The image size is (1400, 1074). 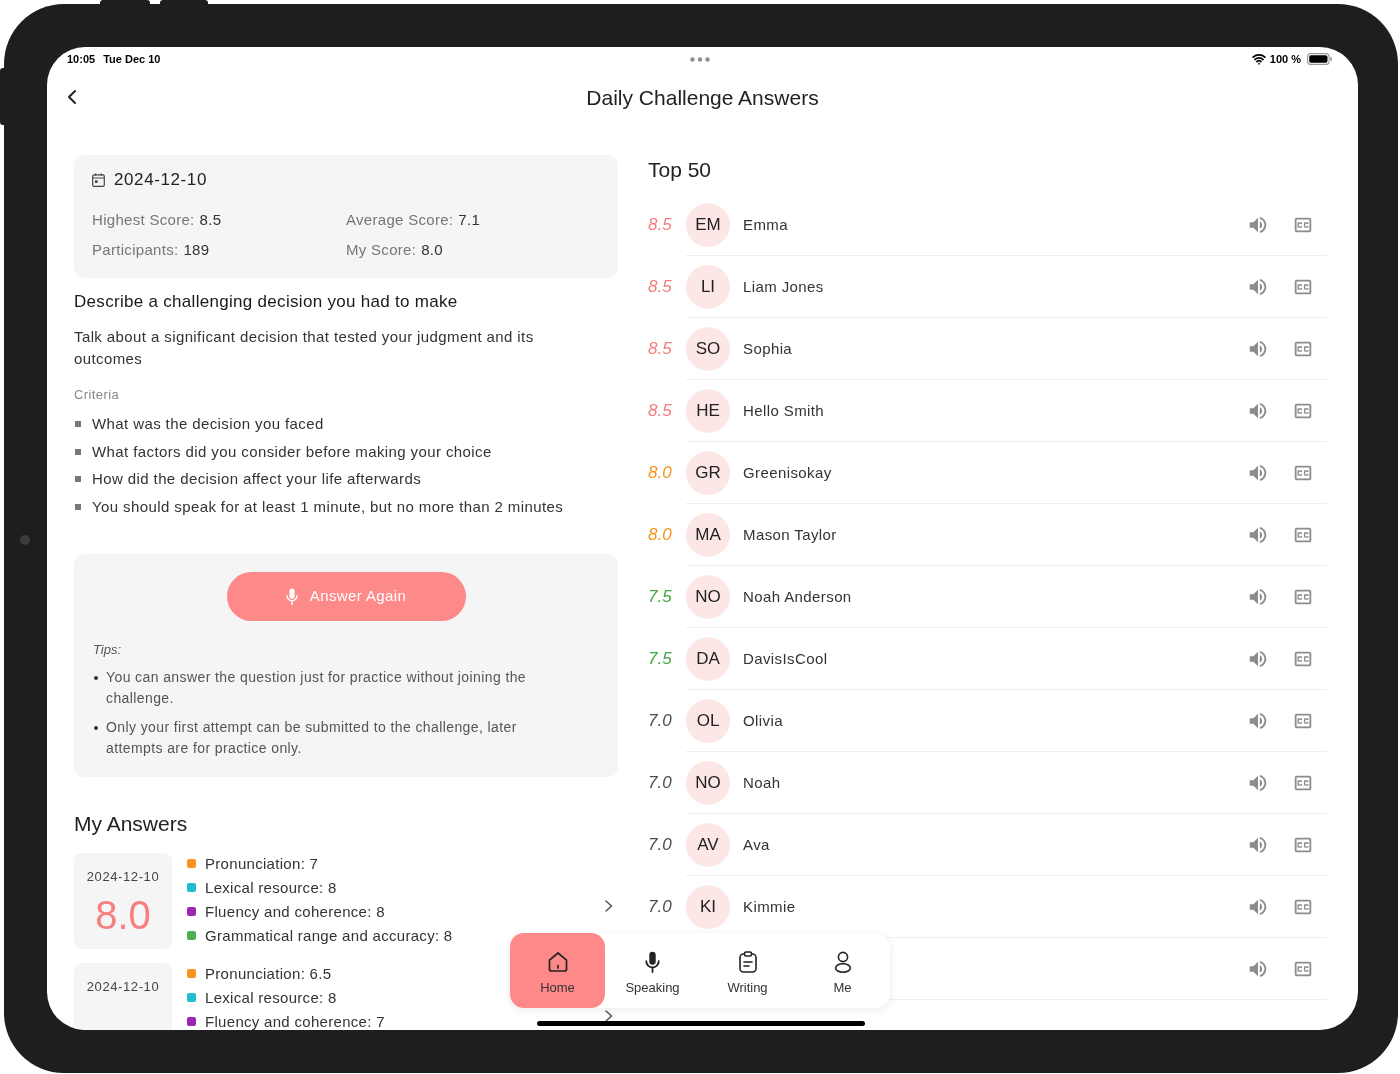 I want to click on stat-label: Participants:, so click(x=135, y=250).